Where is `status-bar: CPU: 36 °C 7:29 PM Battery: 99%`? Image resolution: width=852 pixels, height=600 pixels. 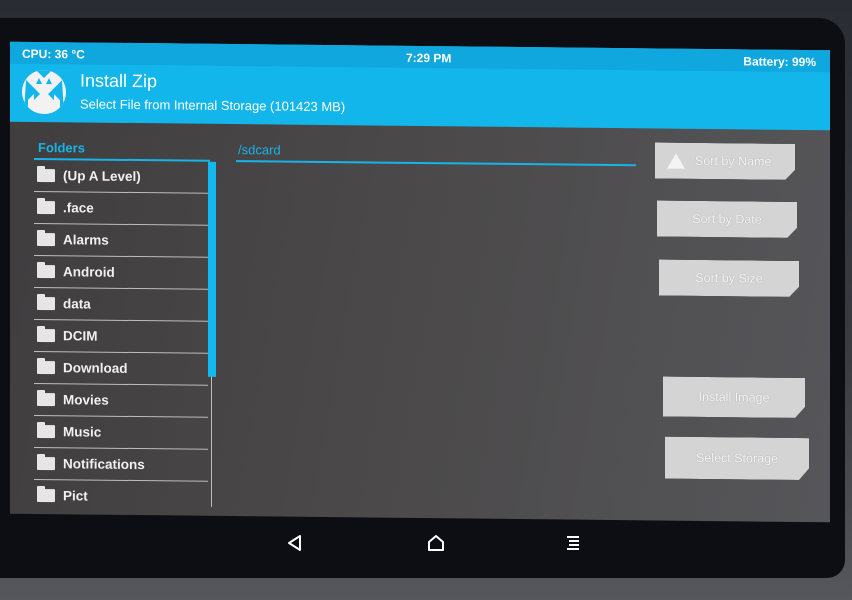 status-bar: CPU: 36 °C 7:29 PM Battery: 99% is located at coordinates (420, 57).